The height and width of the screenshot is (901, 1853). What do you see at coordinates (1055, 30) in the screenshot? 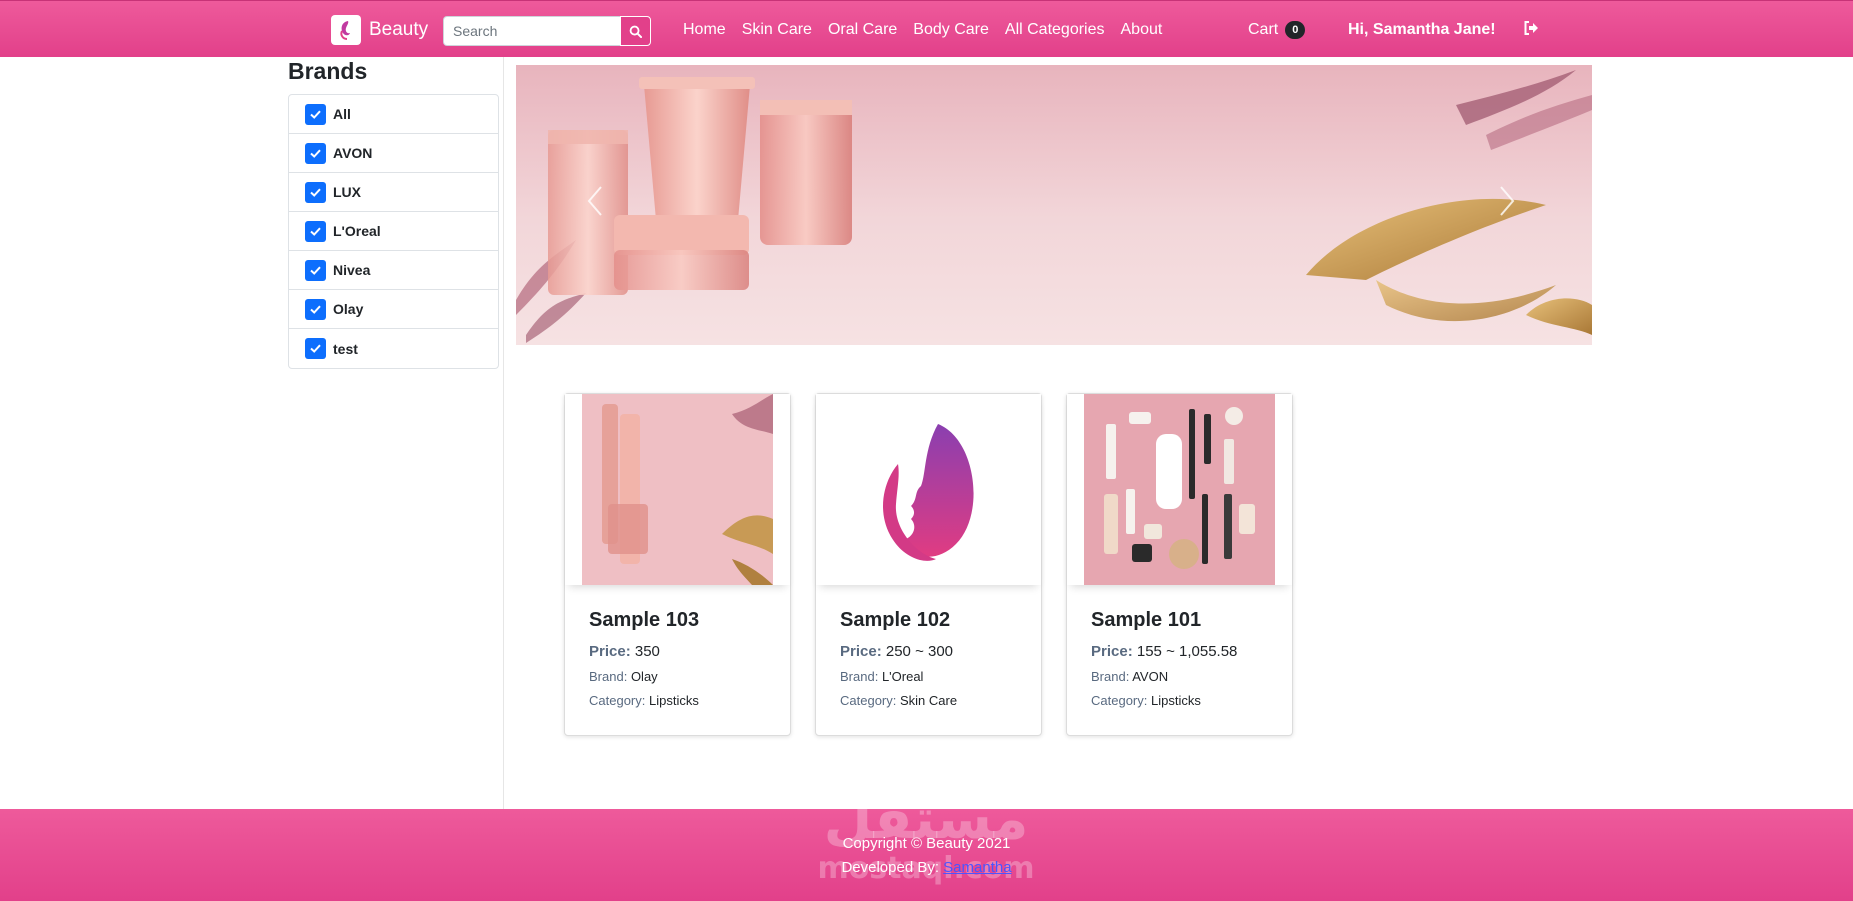
I see `nav-all-categories: All Categories` at bounding box center [1055, 30].